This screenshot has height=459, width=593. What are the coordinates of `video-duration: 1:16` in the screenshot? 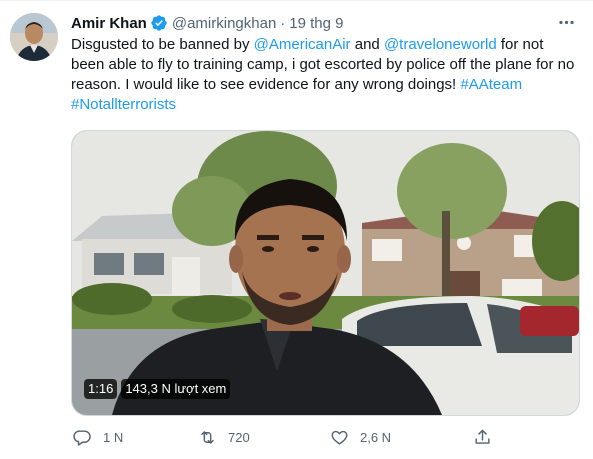 It's located at (101, 389).